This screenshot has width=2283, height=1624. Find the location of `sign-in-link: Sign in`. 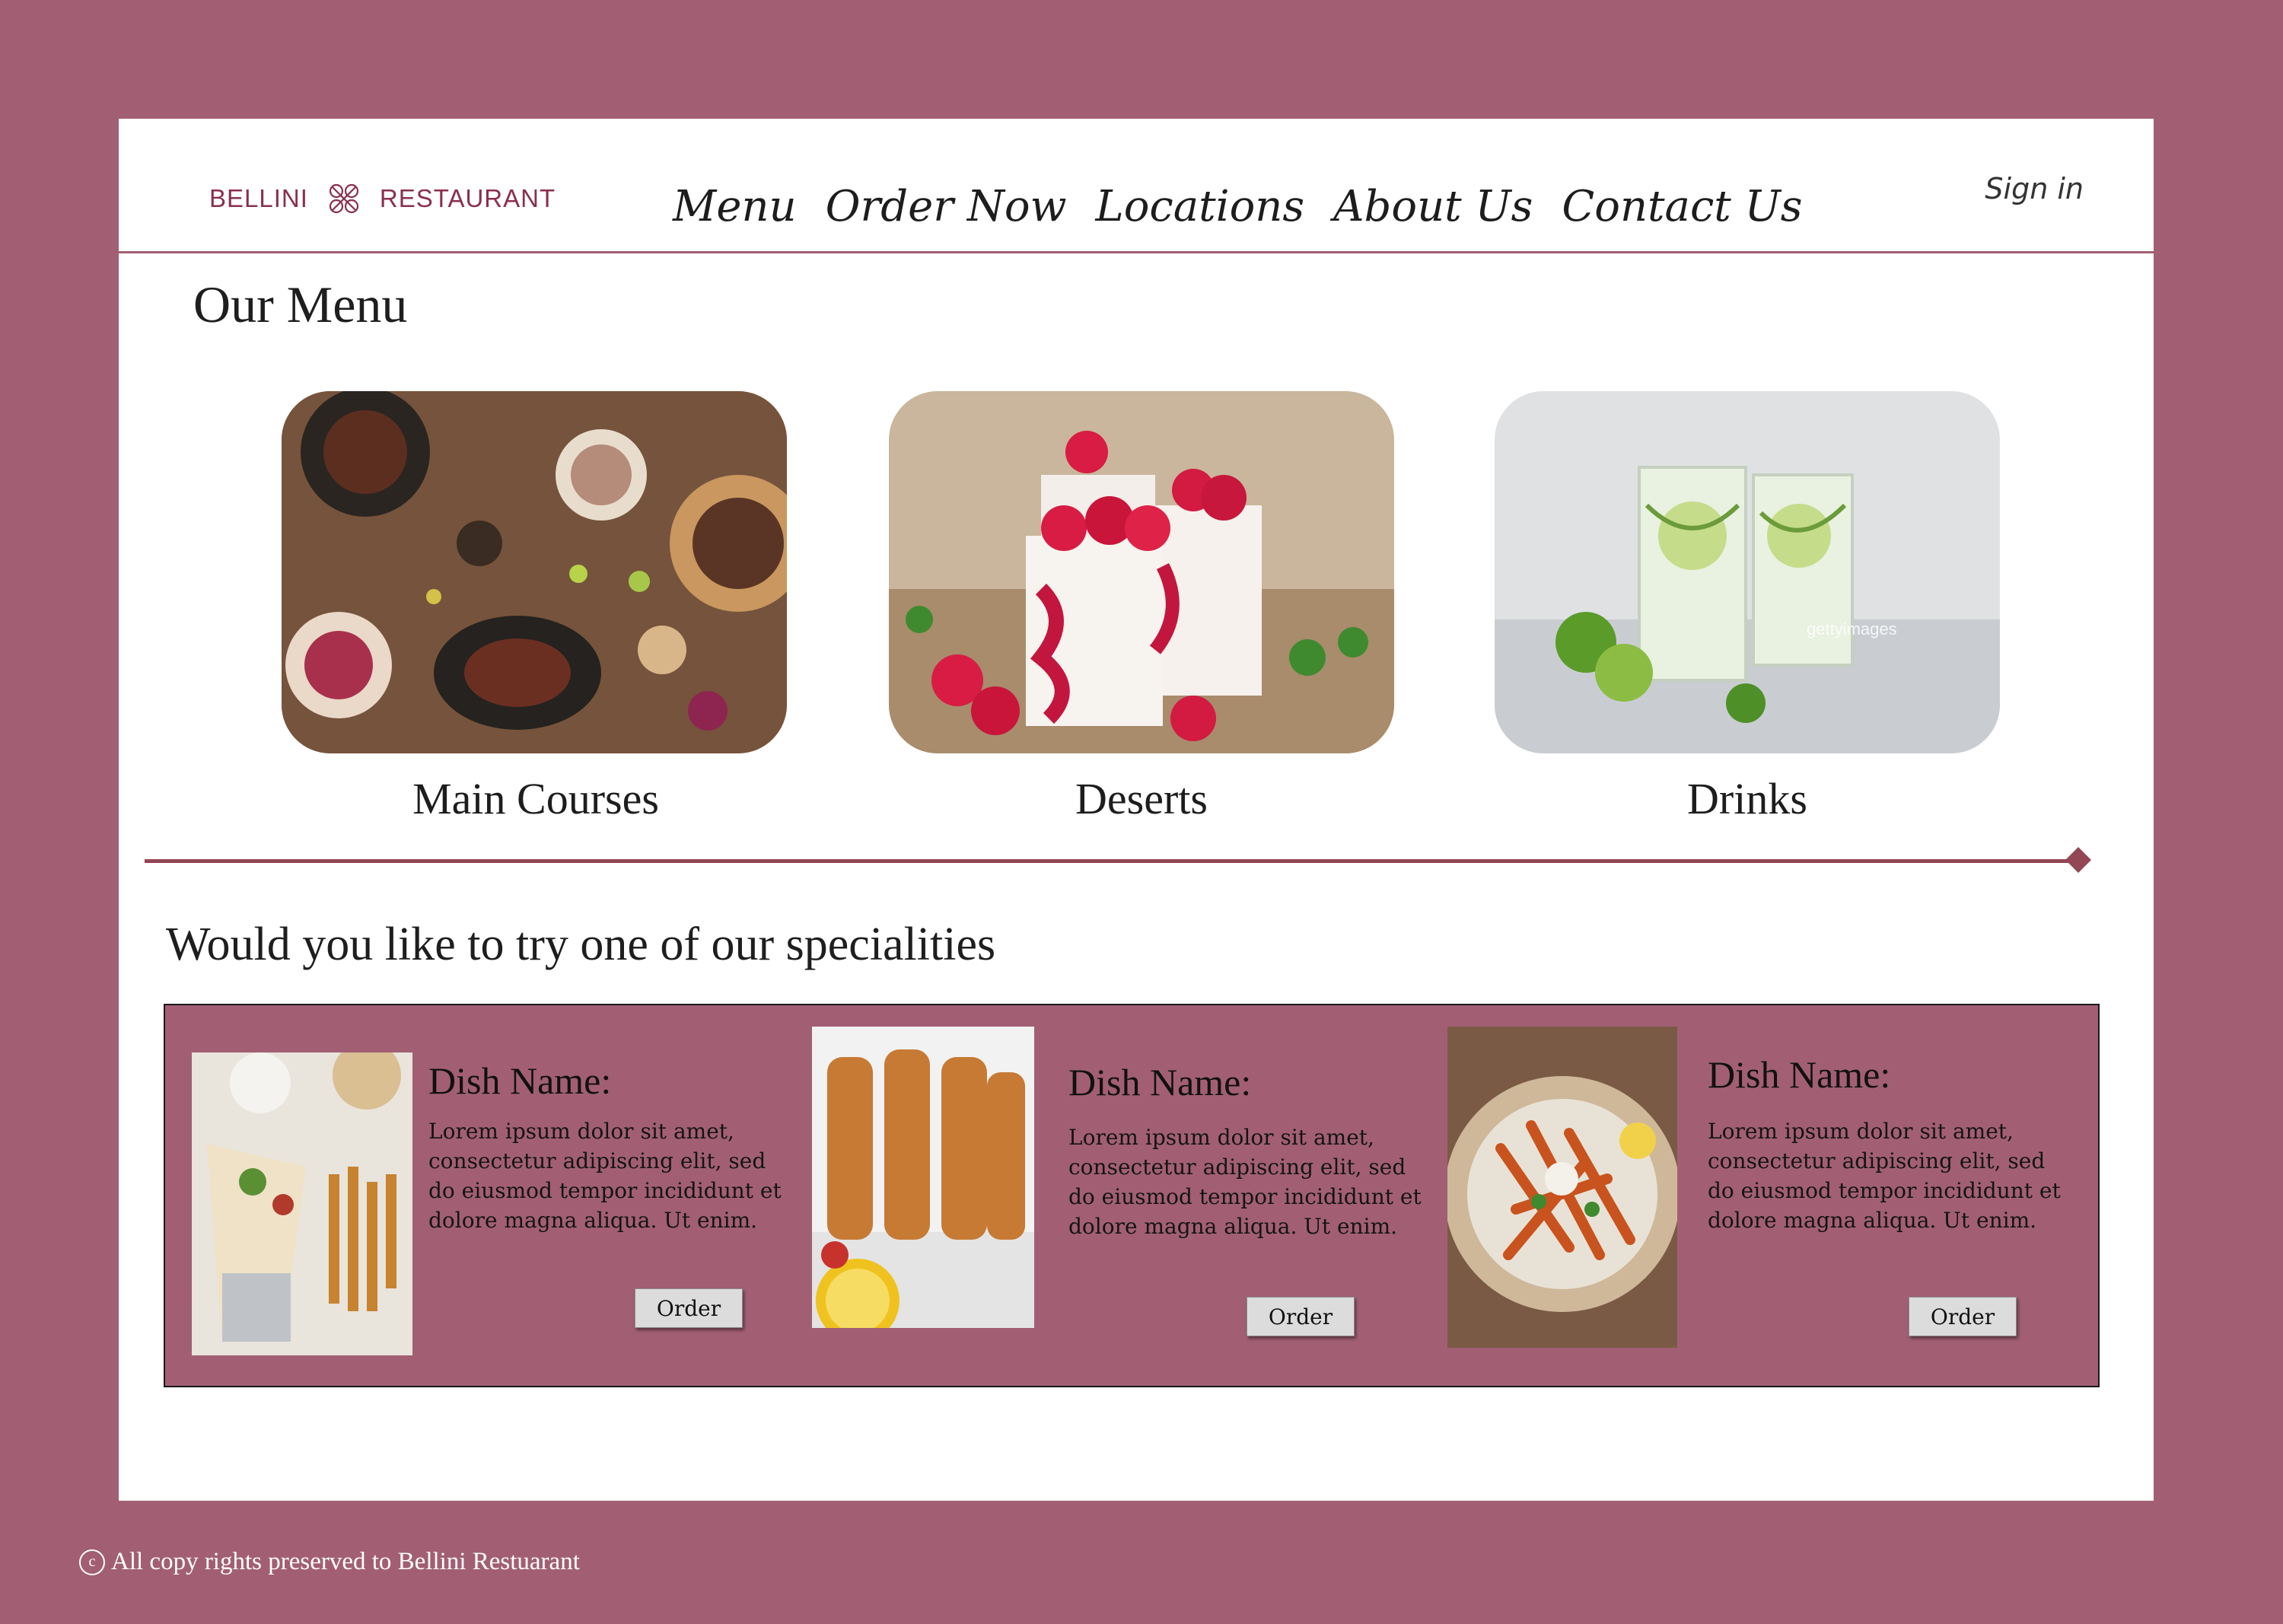

sign-in-link: Sign in is located at coordinates (2034, 188).